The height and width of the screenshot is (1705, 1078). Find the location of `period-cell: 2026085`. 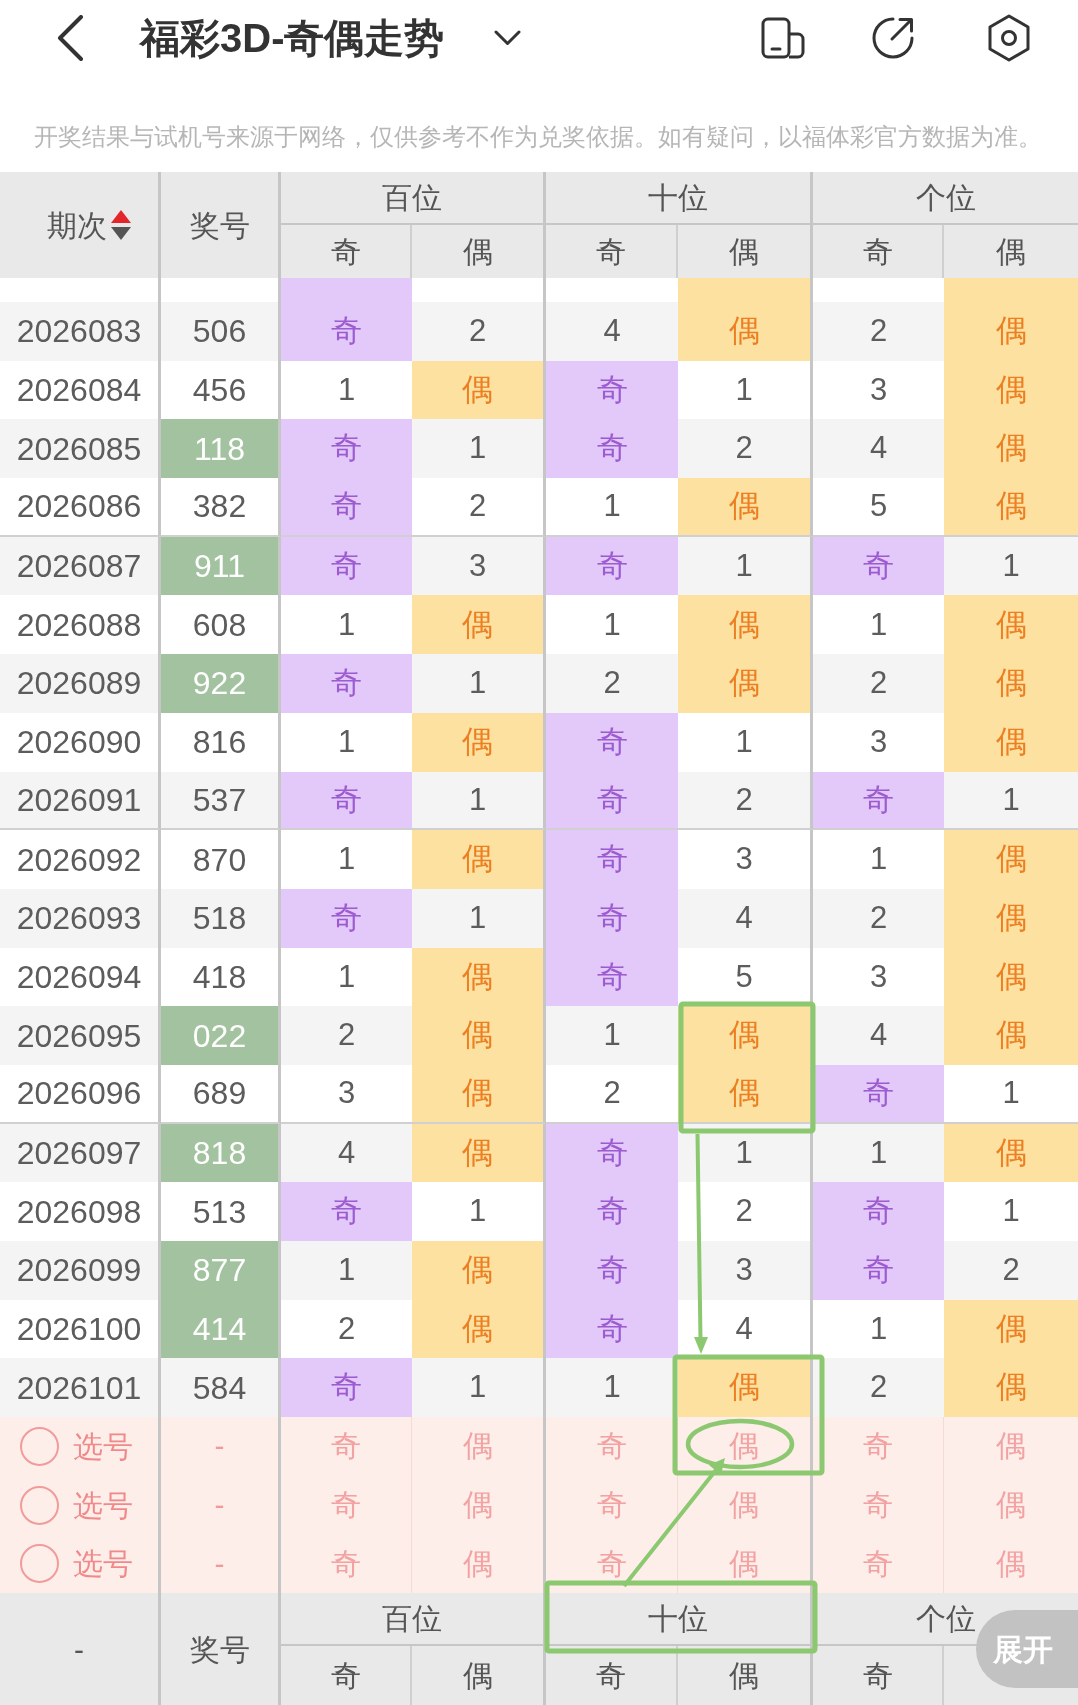

period-cell: 2026085 is located at coordinates (80, 449).